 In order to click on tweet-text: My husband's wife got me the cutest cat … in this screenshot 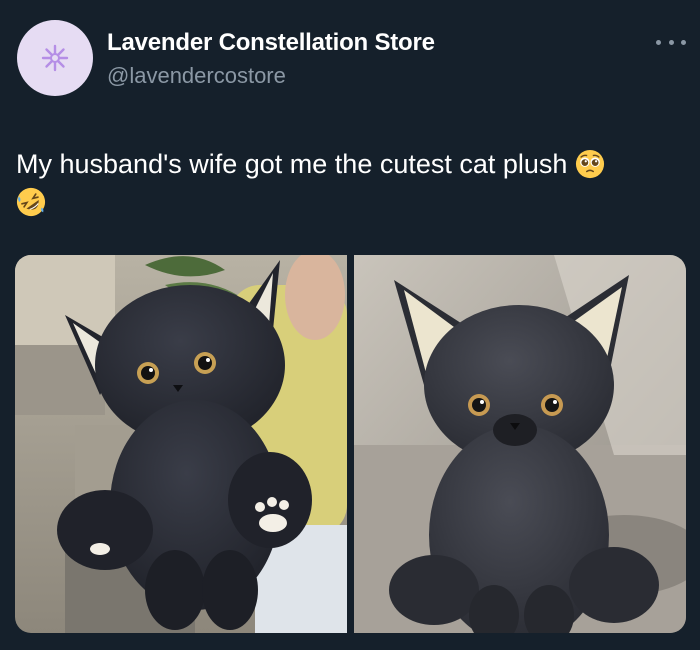, I will do `click(341, 183)`.